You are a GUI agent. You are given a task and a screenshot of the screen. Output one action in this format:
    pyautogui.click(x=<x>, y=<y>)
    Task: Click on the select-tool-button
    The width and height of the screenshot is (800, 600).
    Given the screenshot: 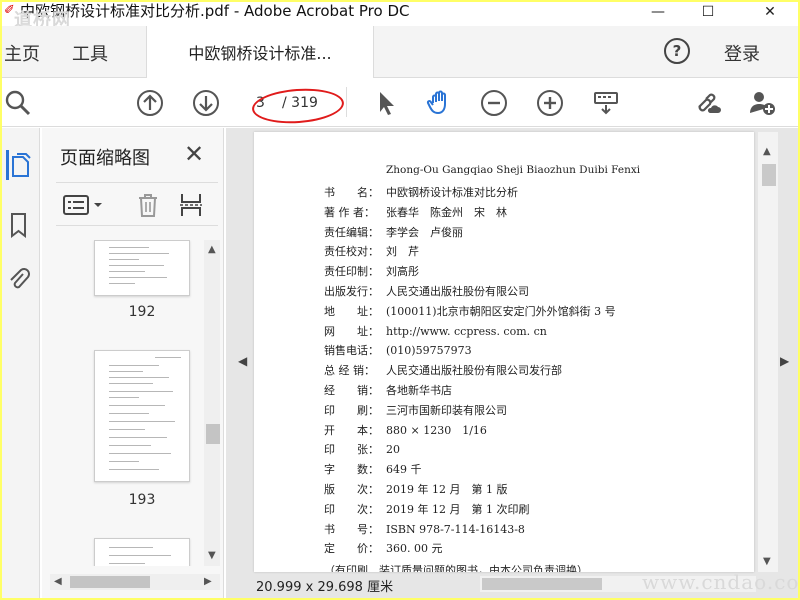 What is the action you would take?
    pyautogui.click(x=386, y=103)
    